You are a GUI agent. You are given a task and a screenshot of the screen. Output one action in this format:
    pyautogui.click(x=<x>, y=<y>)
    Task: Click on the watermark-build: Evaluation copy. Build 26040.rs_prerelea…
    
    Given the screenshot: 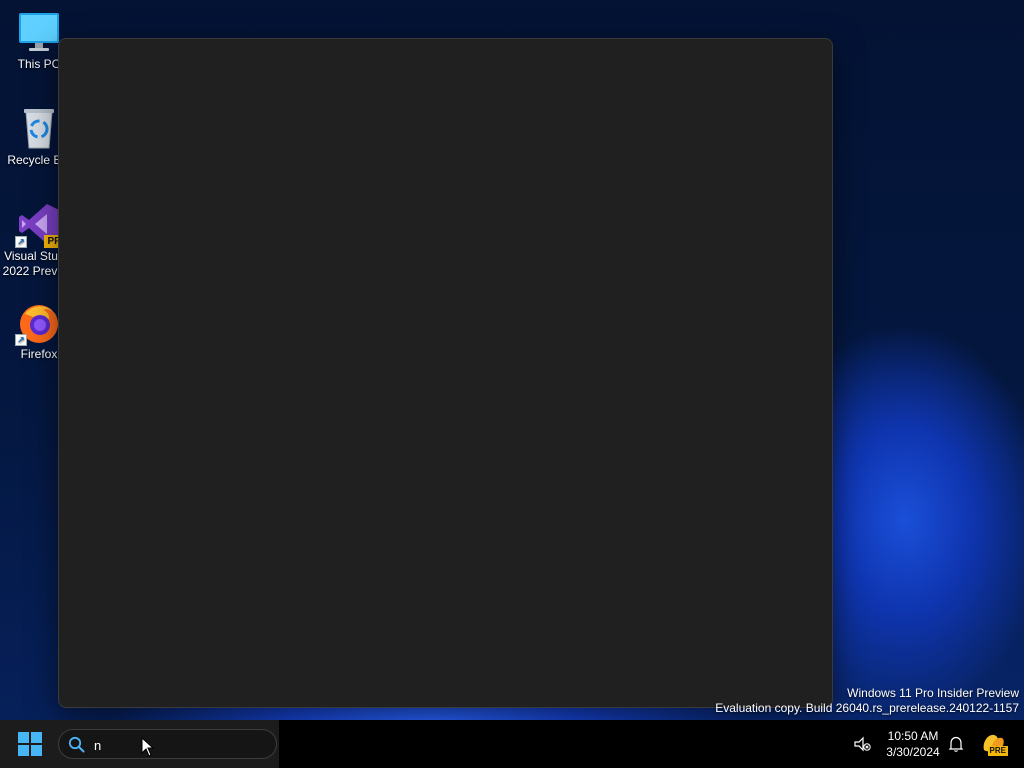 What is the action you would take?
    pyautogui.click(x=867, y=708)
    